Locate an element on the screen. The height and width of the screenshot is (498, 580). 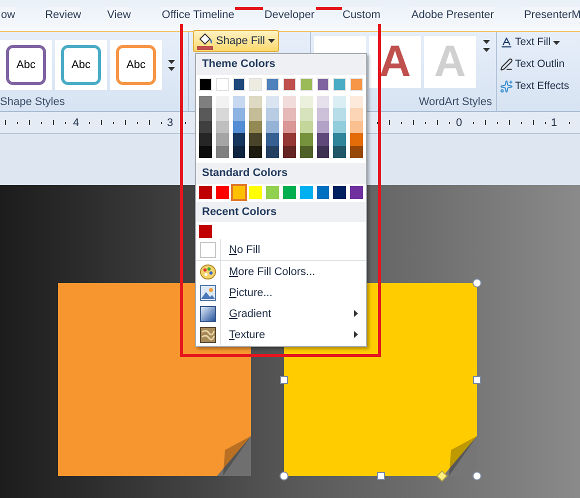
text-command-button: Text Fill is located at coordinates (535, 43).